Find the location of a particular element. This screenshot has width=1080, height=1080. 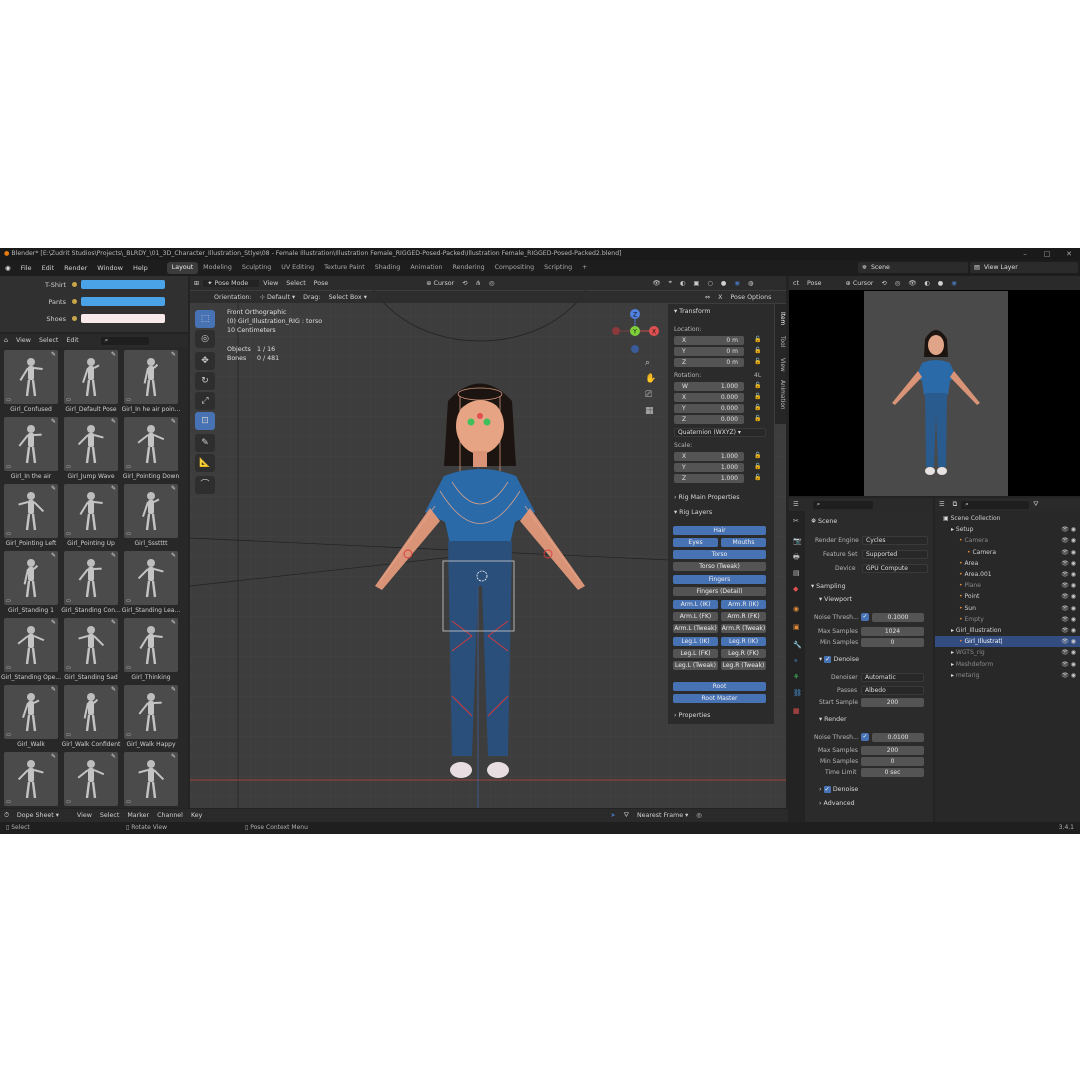

transform-field: Z 0.000 is located at coordinates (709, 419).